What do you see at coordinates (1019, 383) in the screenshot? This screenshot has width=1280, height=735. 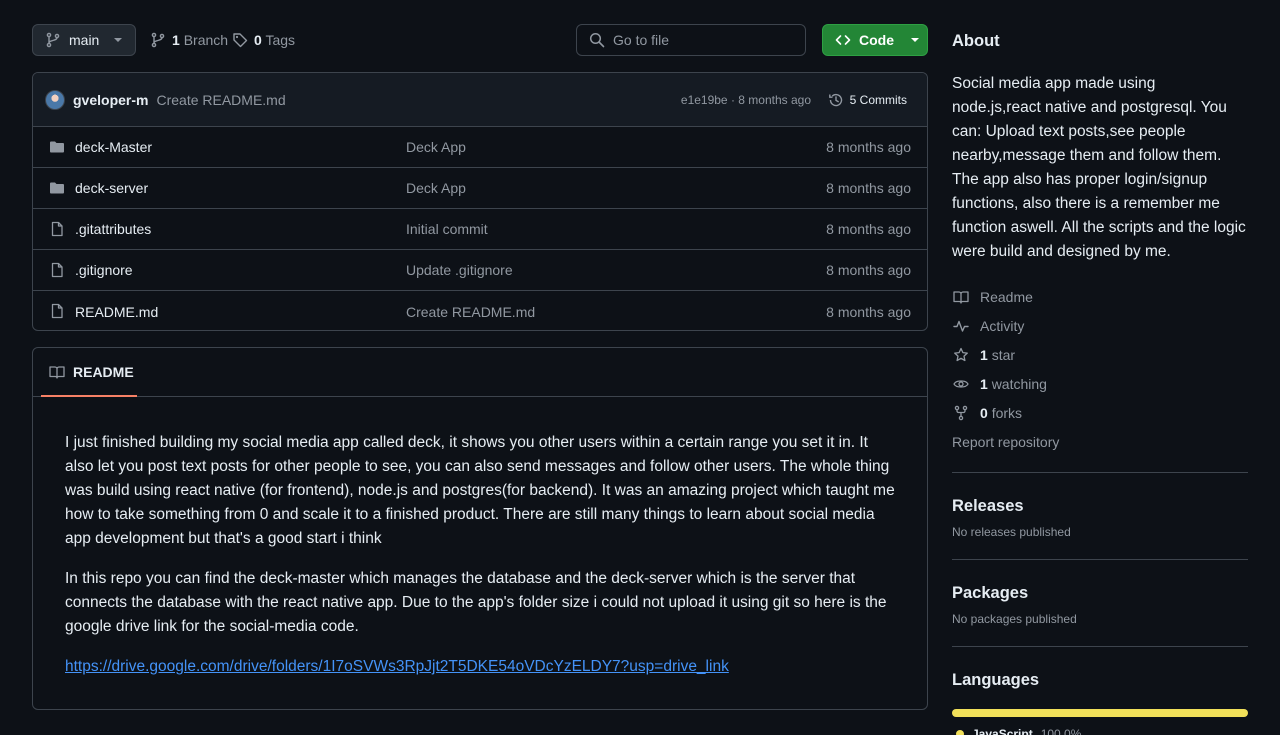 I see `watching-label: watching` at bounding box center [1019, 383].